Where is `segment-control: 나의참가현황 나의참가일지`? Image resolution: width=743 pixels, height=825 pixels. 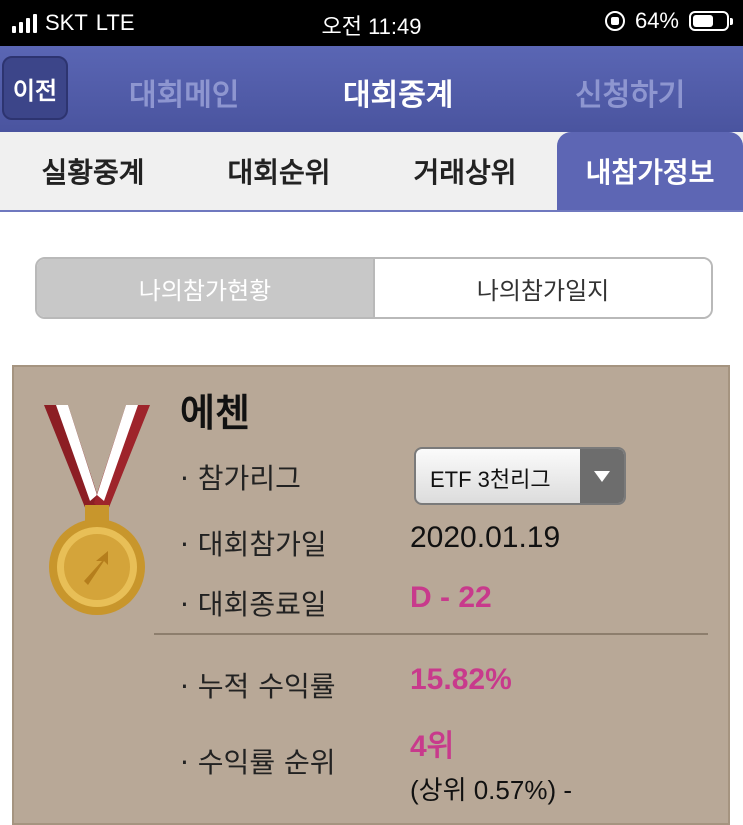
segment-control: 나의참가현황 나의참가일지 is located at coordinates (374, 288).